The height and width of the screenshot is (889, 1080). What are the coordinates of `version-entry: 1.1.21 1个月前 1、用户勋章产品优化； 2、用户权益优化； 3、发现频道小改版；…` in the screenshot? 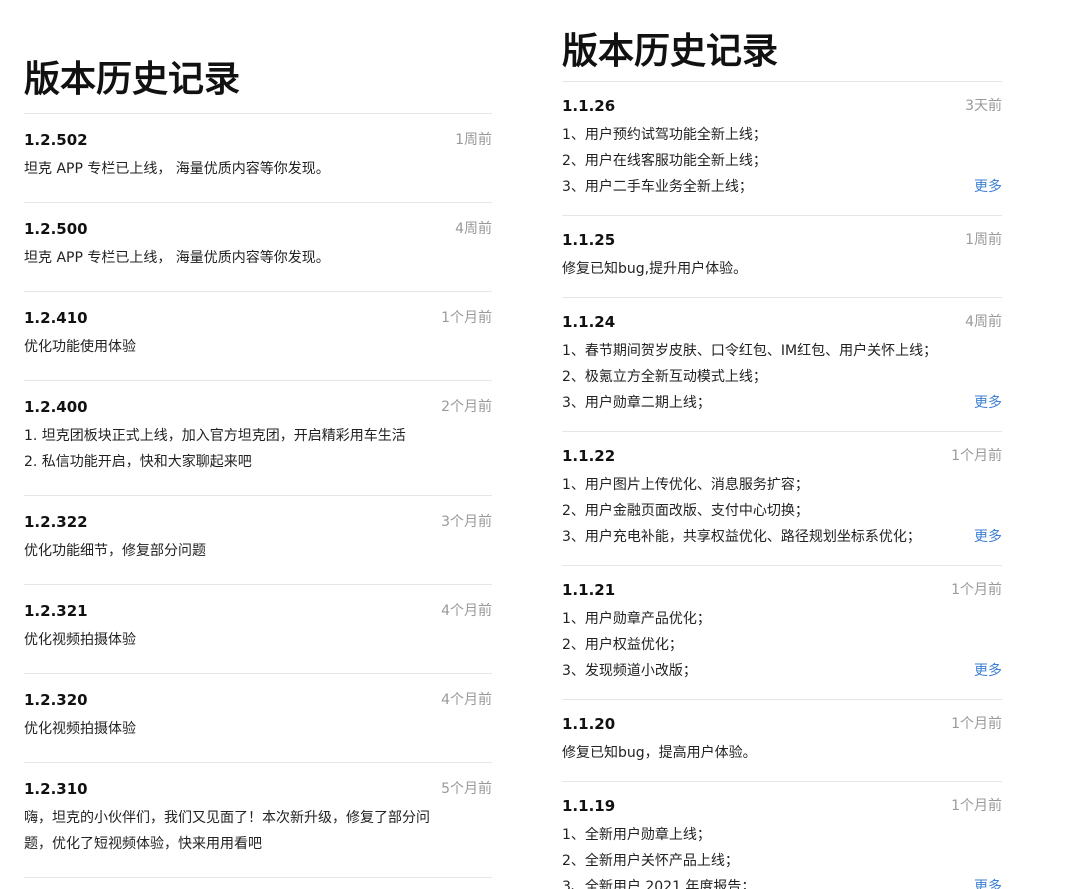 It's located at (782, 632).